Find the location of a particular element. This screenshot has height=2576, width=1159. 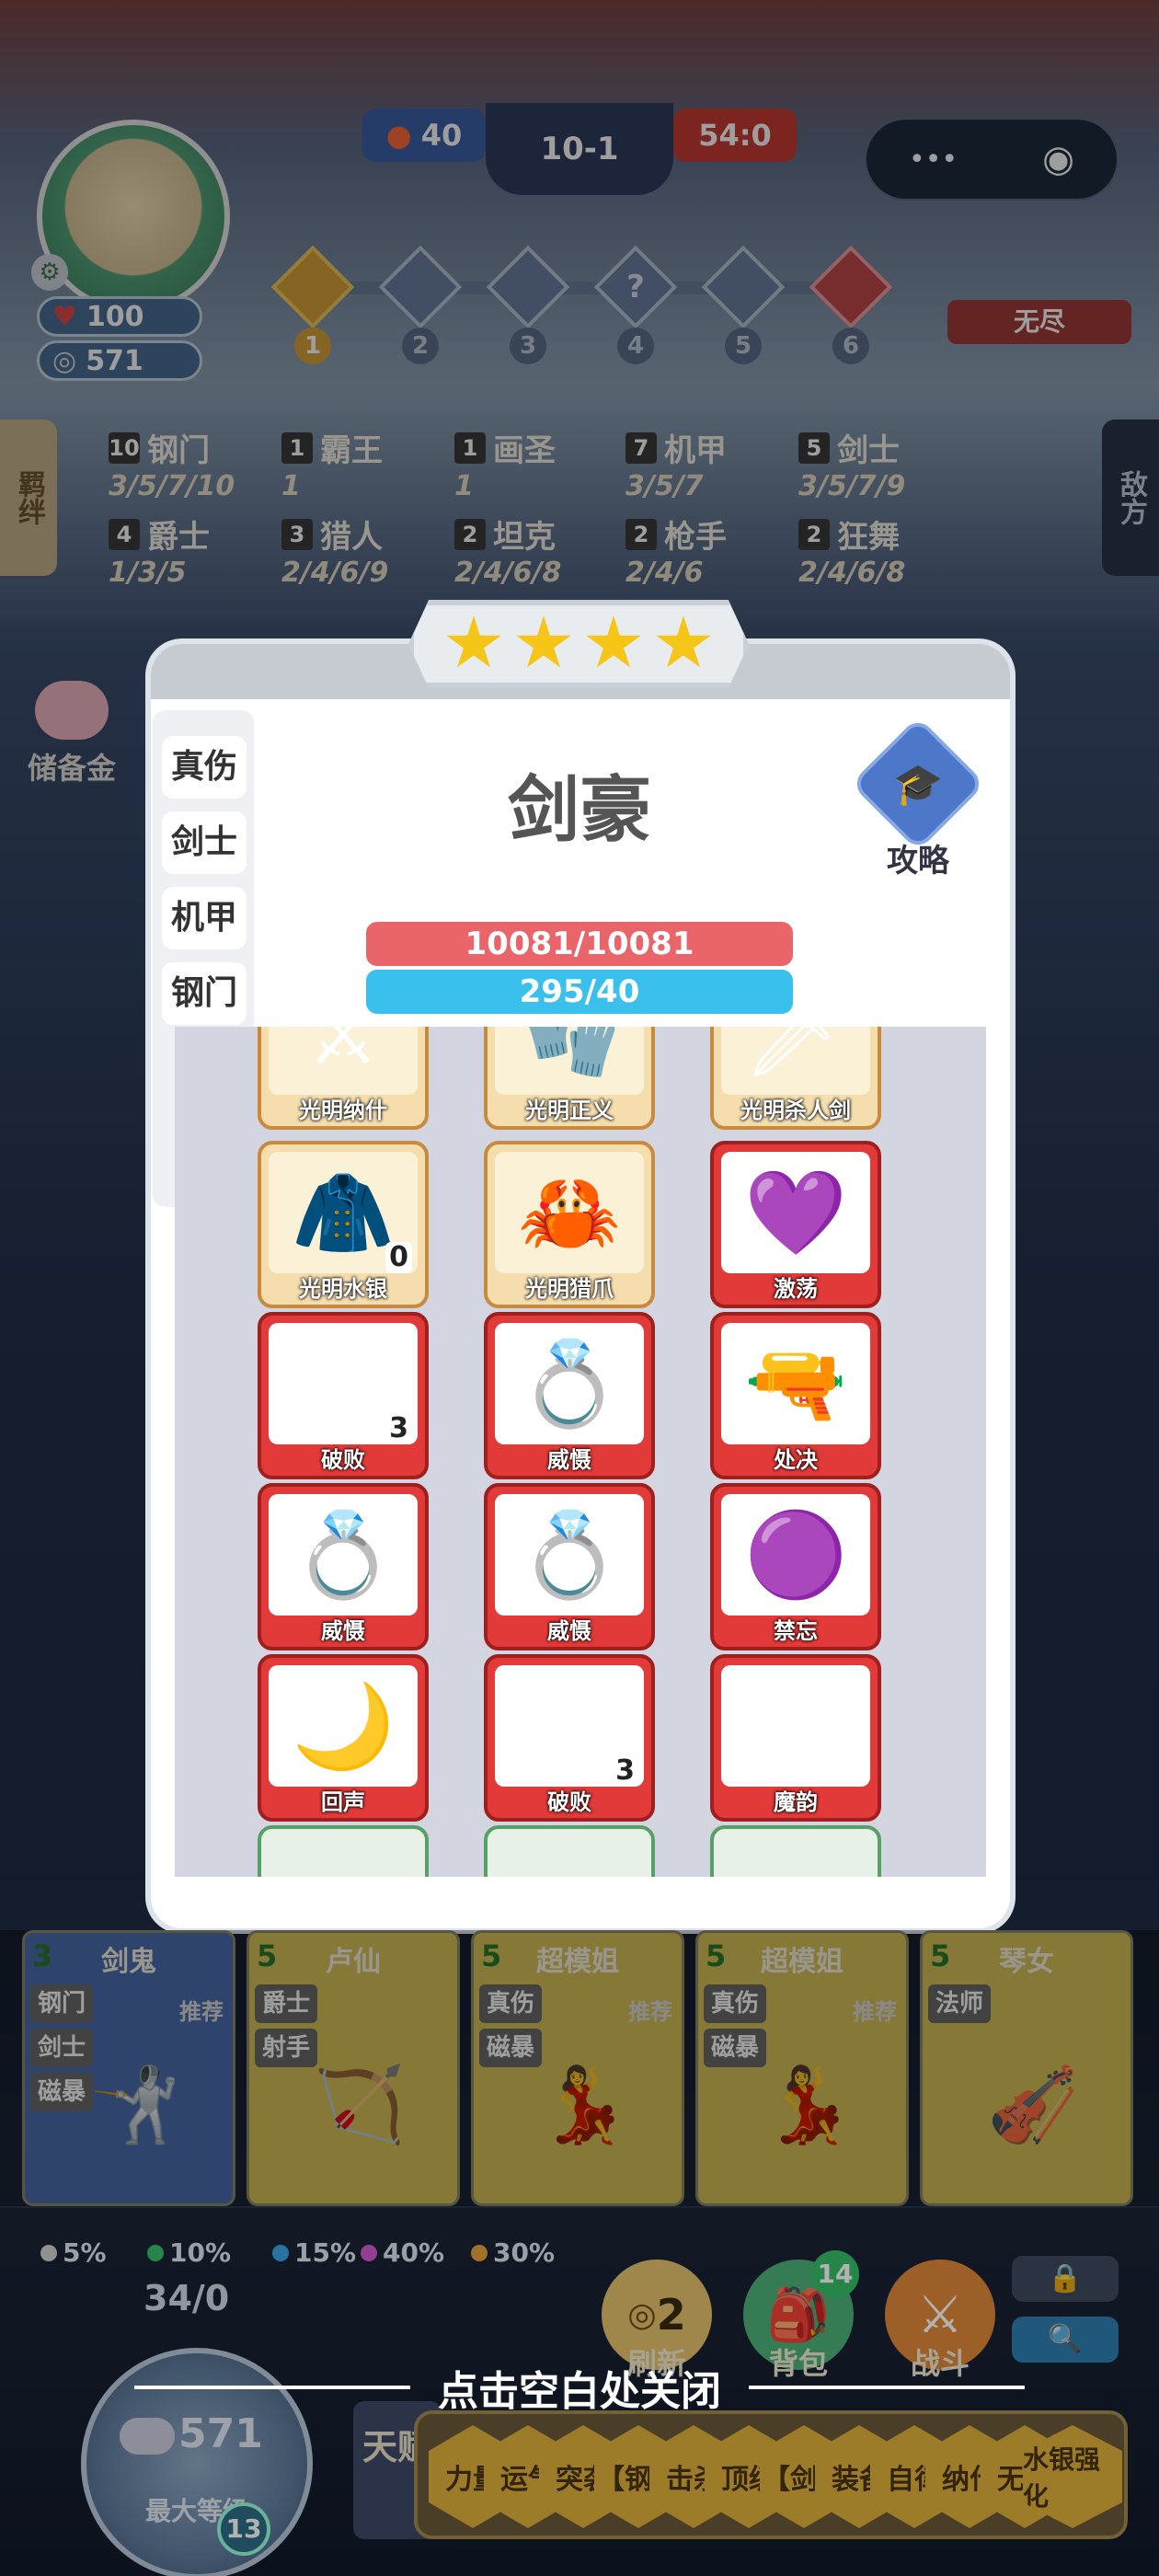

star-rating is located at coordinates (578, 644).